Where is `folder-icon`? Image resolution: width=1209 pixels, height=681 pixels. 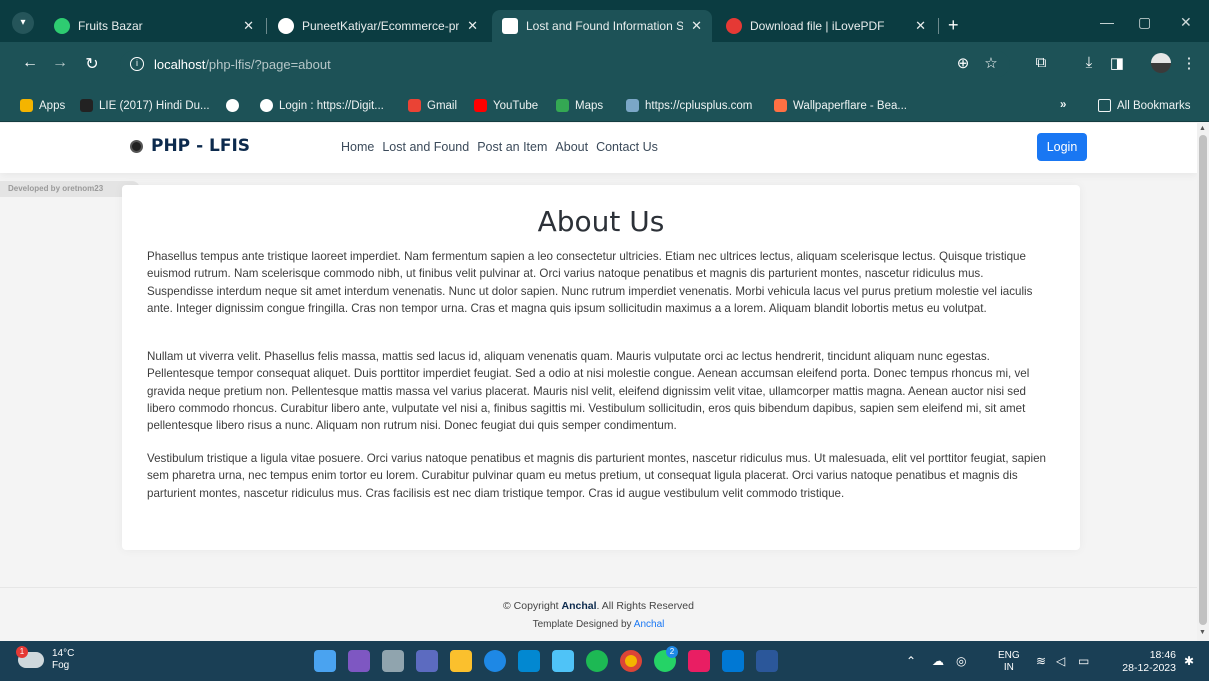 folder-icon is located at coordinates (1104, 105).